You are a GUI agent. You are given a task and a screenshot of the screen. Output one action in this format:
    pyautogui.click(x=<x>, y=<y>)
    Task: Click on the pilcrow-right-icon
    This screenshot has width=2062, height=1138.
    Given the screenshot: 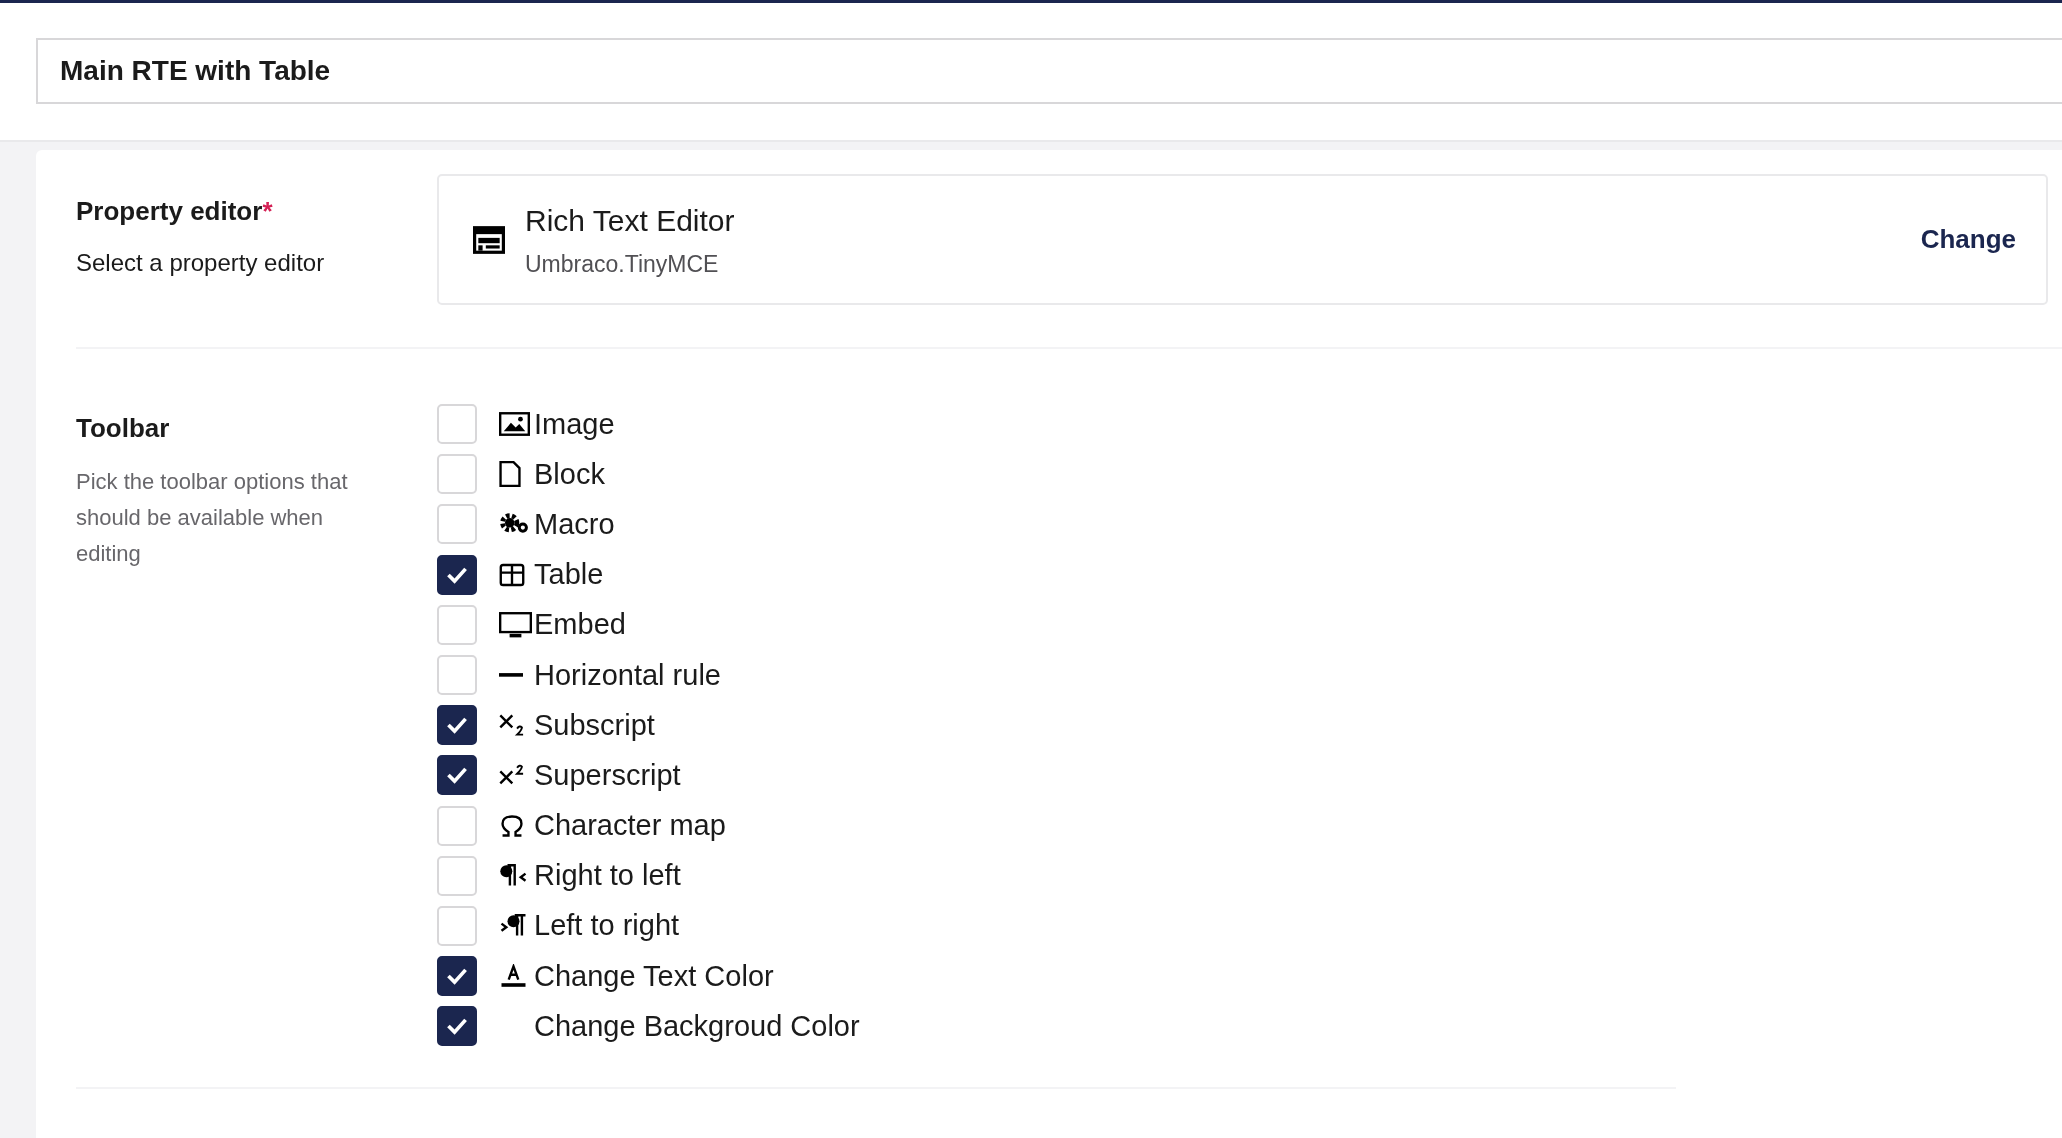 What is the action you would take?
    pyautogui.click(x=513, y=925)
    